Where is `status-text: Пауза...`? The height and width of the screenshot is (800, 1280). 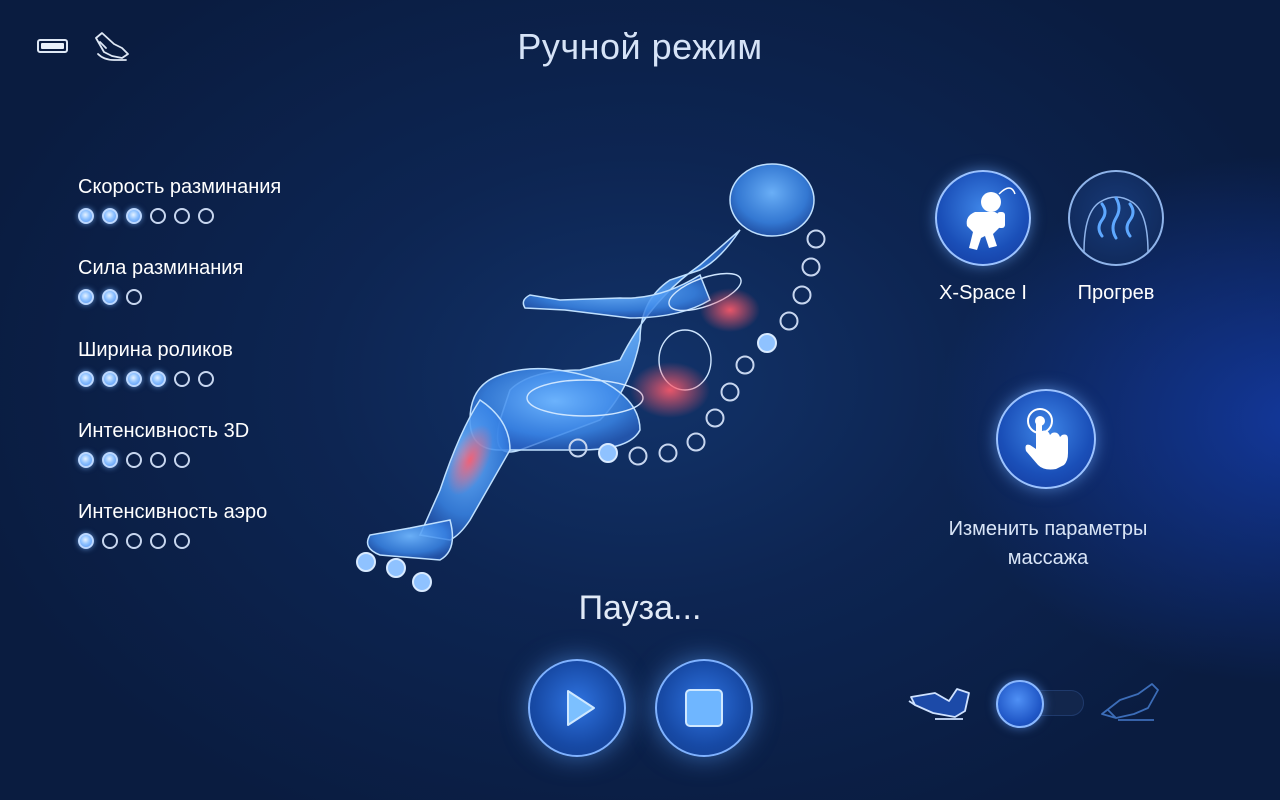
status-text: Пауза... is located at coordinates (640, 608).